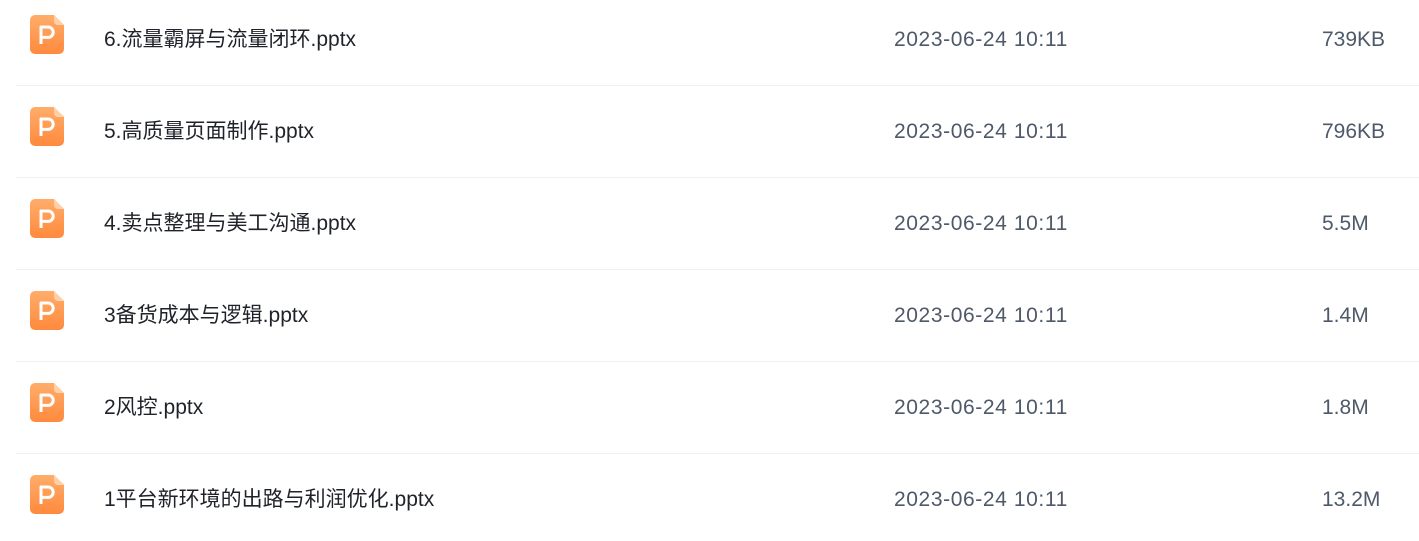 Image resolution: width=1419 pixels, height=541 pixels. I want to click on file-size: 5.5M, so click(1345, 223).